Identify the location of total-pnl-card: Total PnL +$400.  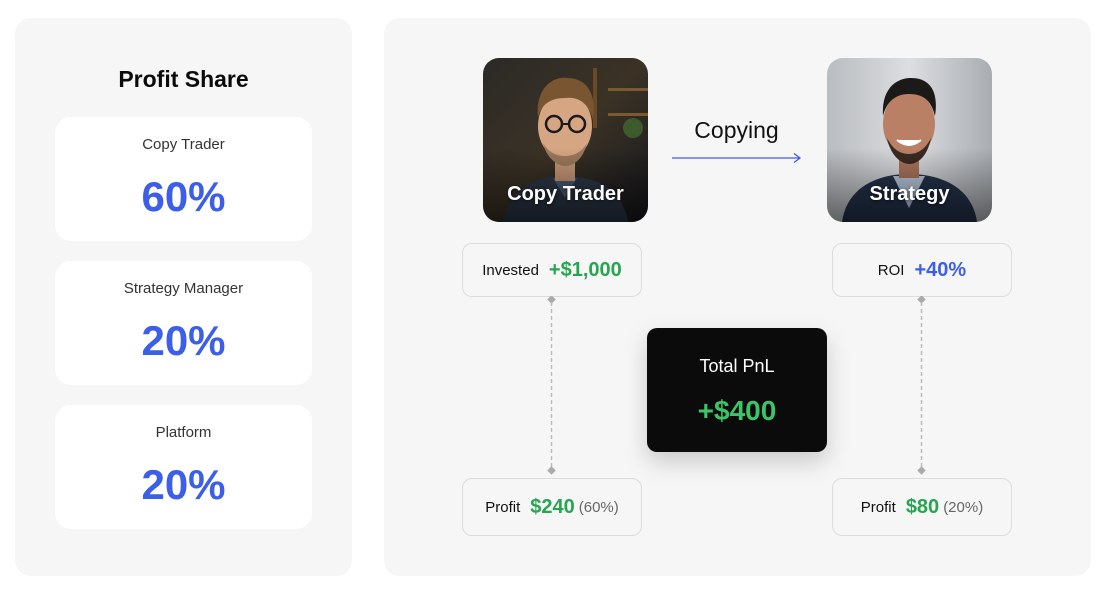
(737, 390).